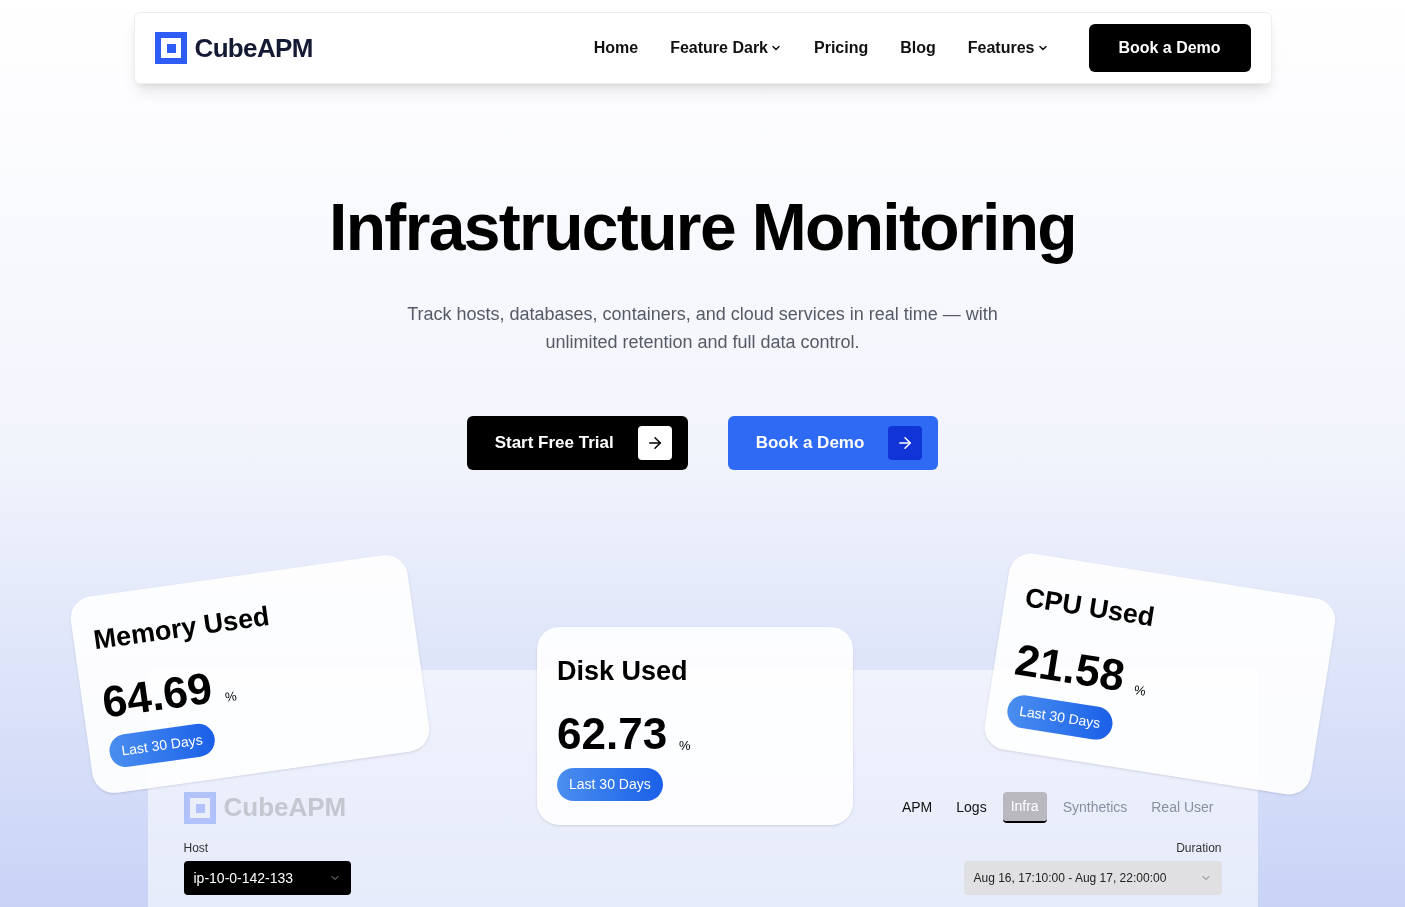 This screenshot has height=907, width=1405. Describe the element at coordinates (918, 48) in the screenshot. I see `nav-link: Blog` at that location.